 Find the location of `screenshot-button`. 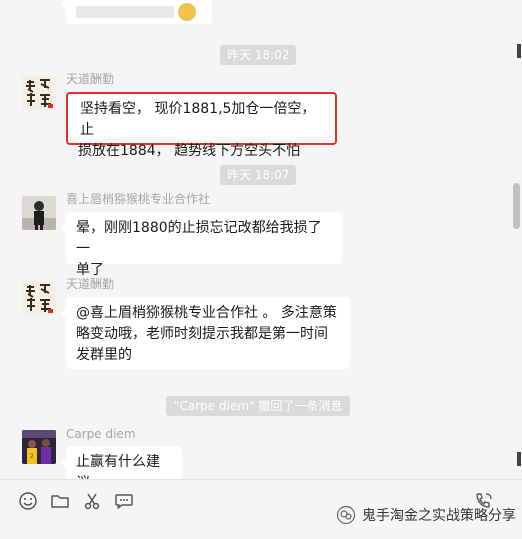

screenshot-button is located at coordinates (92, 501).